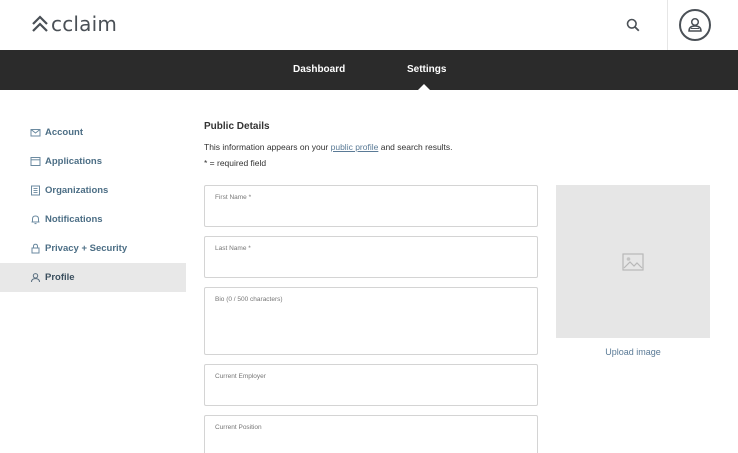 This screenshot has height=453, width=738. I want to click on current-employer-field: Current Employer, so click(371, 385).